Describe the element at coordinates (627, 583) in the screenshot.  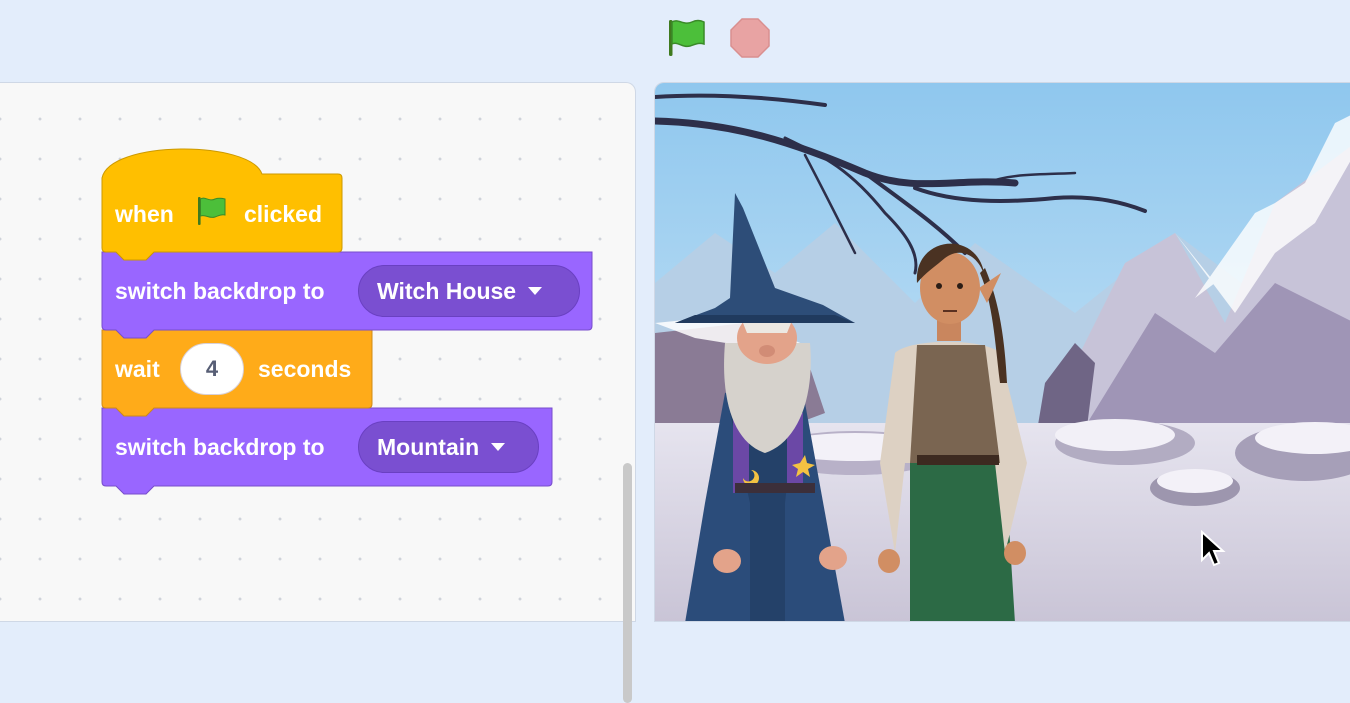
I see `workspace-scrollbar` at that location.